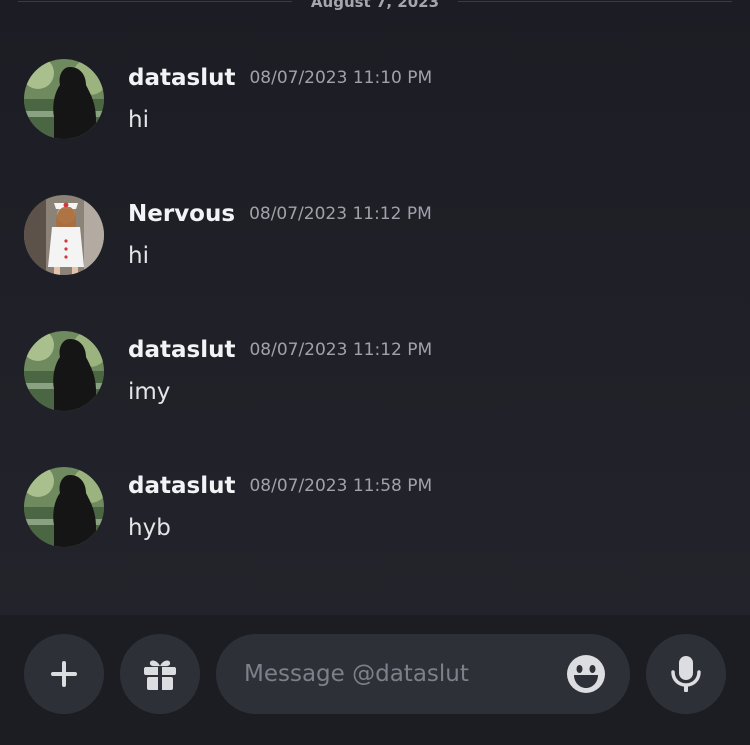  I want to click on divider-line-left, so click(155, 1).